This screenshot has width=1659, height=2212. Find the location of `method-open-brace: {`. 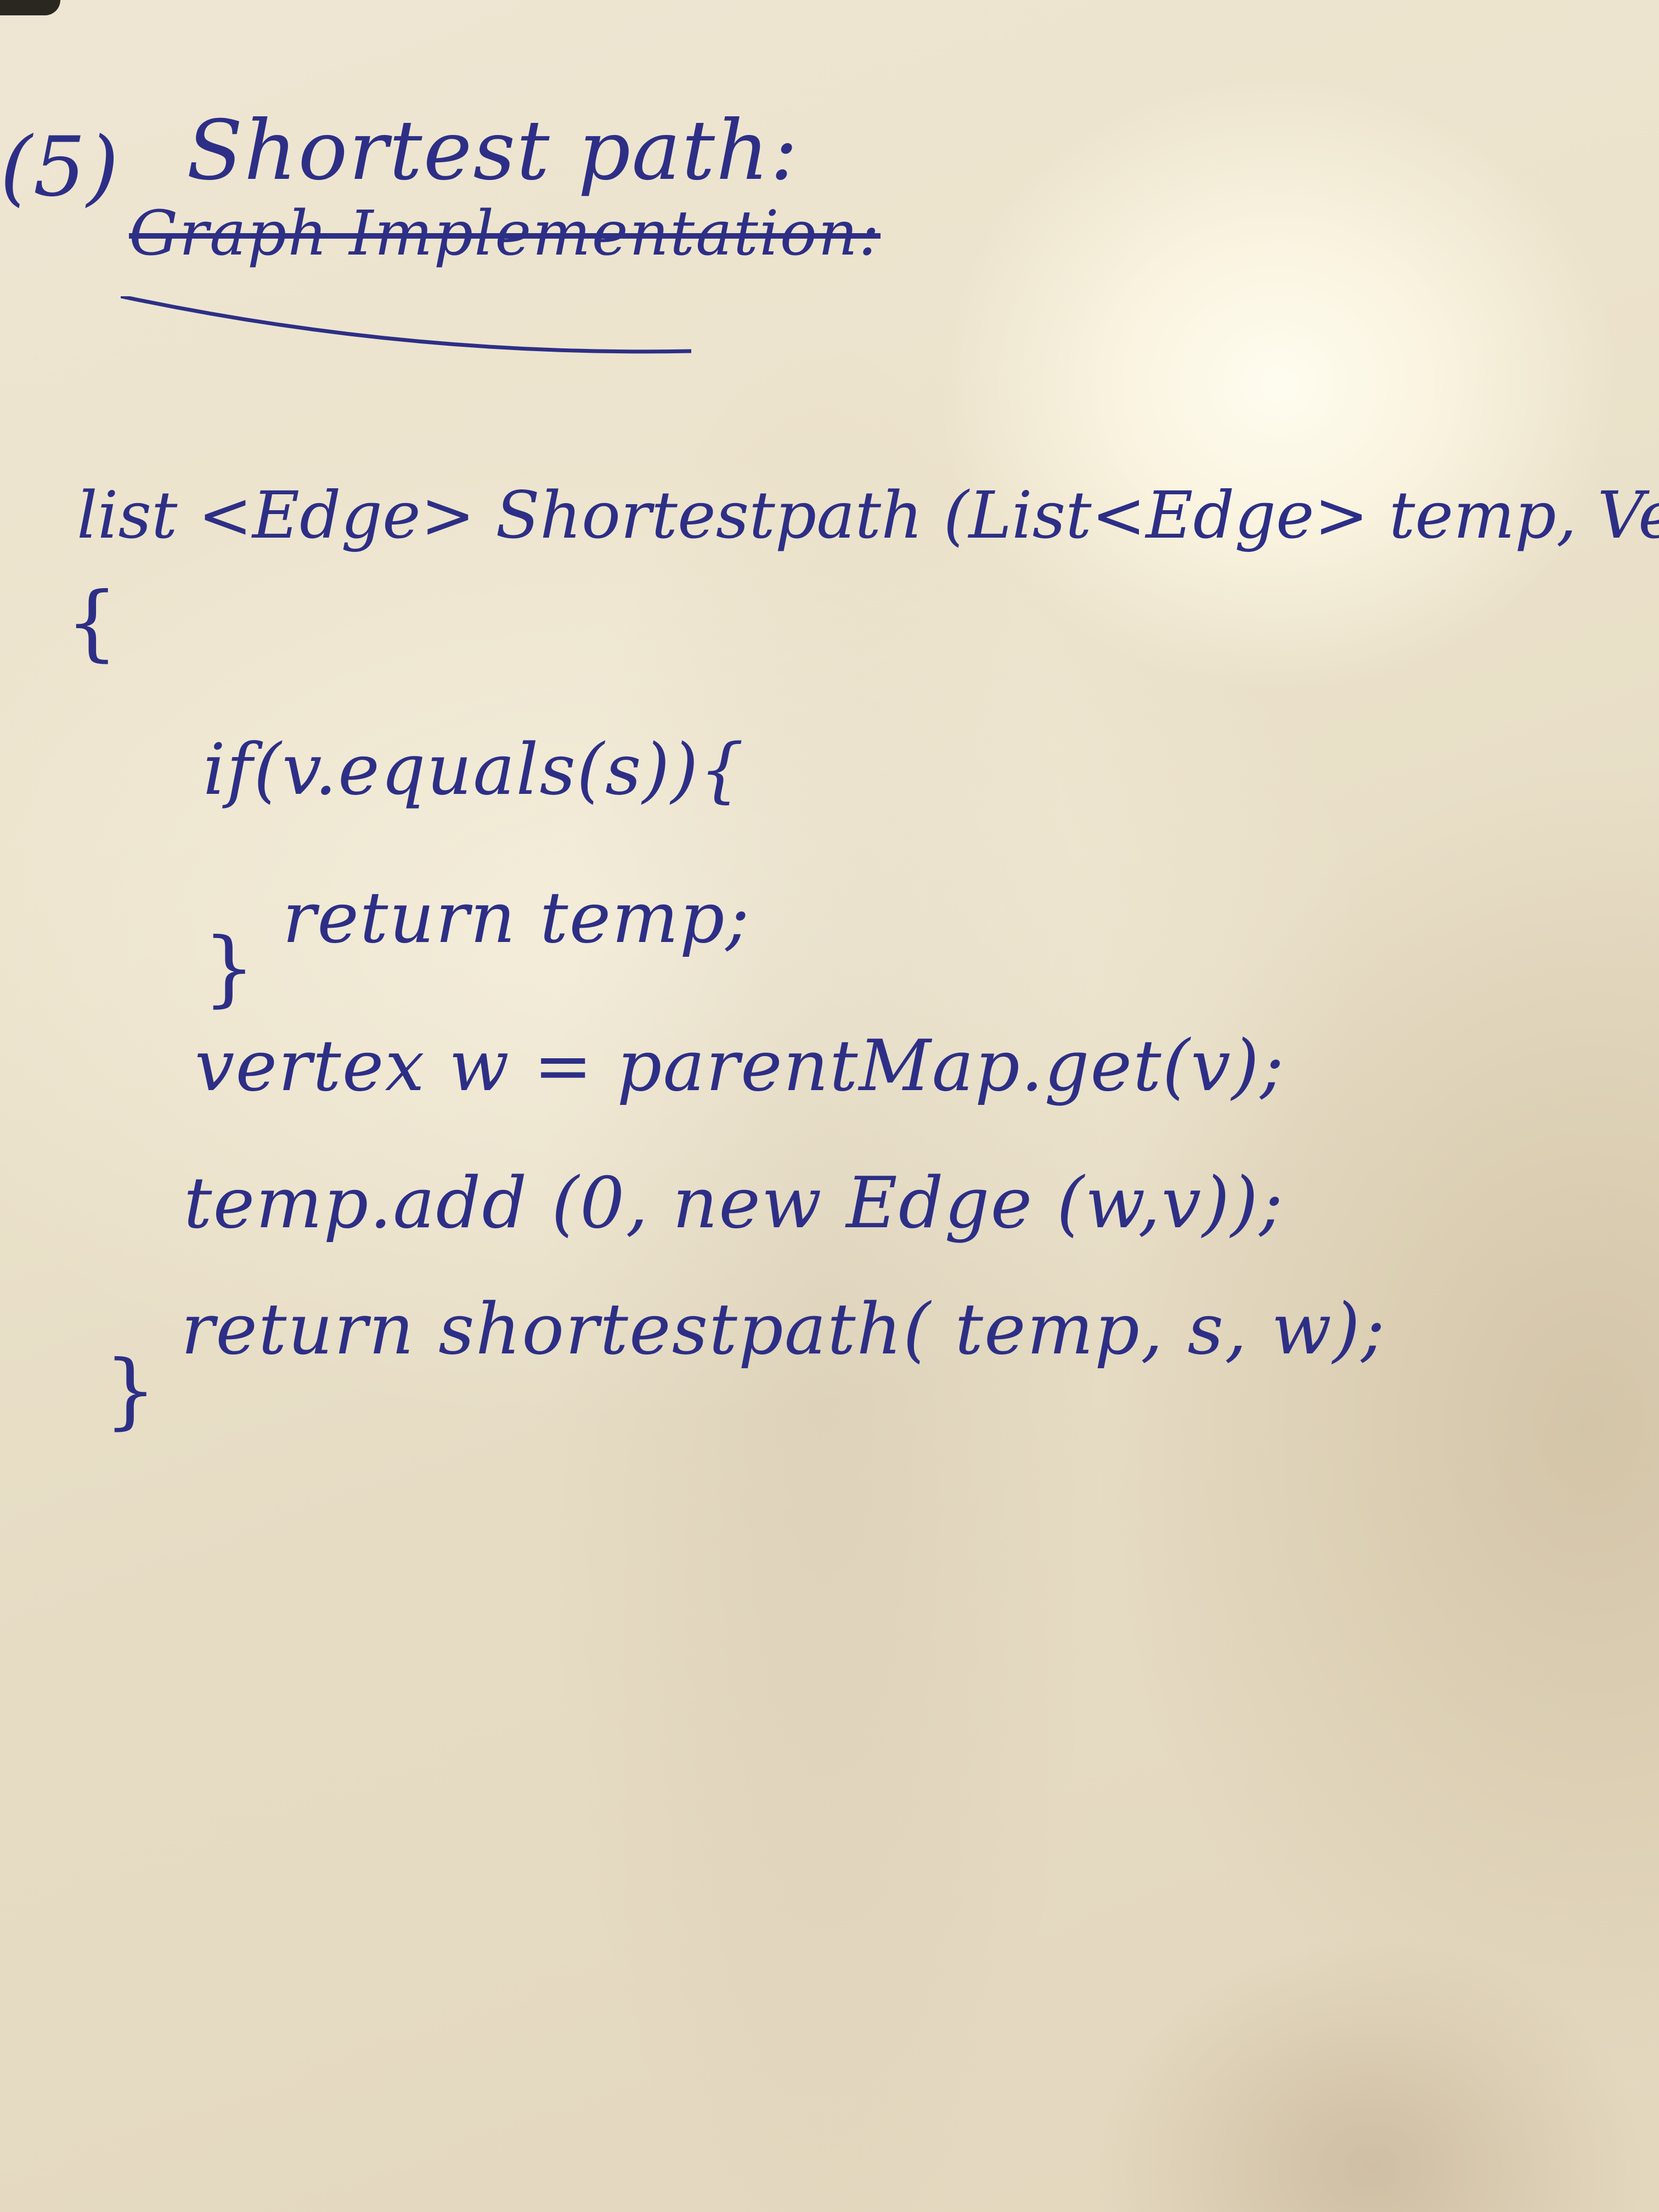

method-open-brace: { is located at coordinates (93, 622).